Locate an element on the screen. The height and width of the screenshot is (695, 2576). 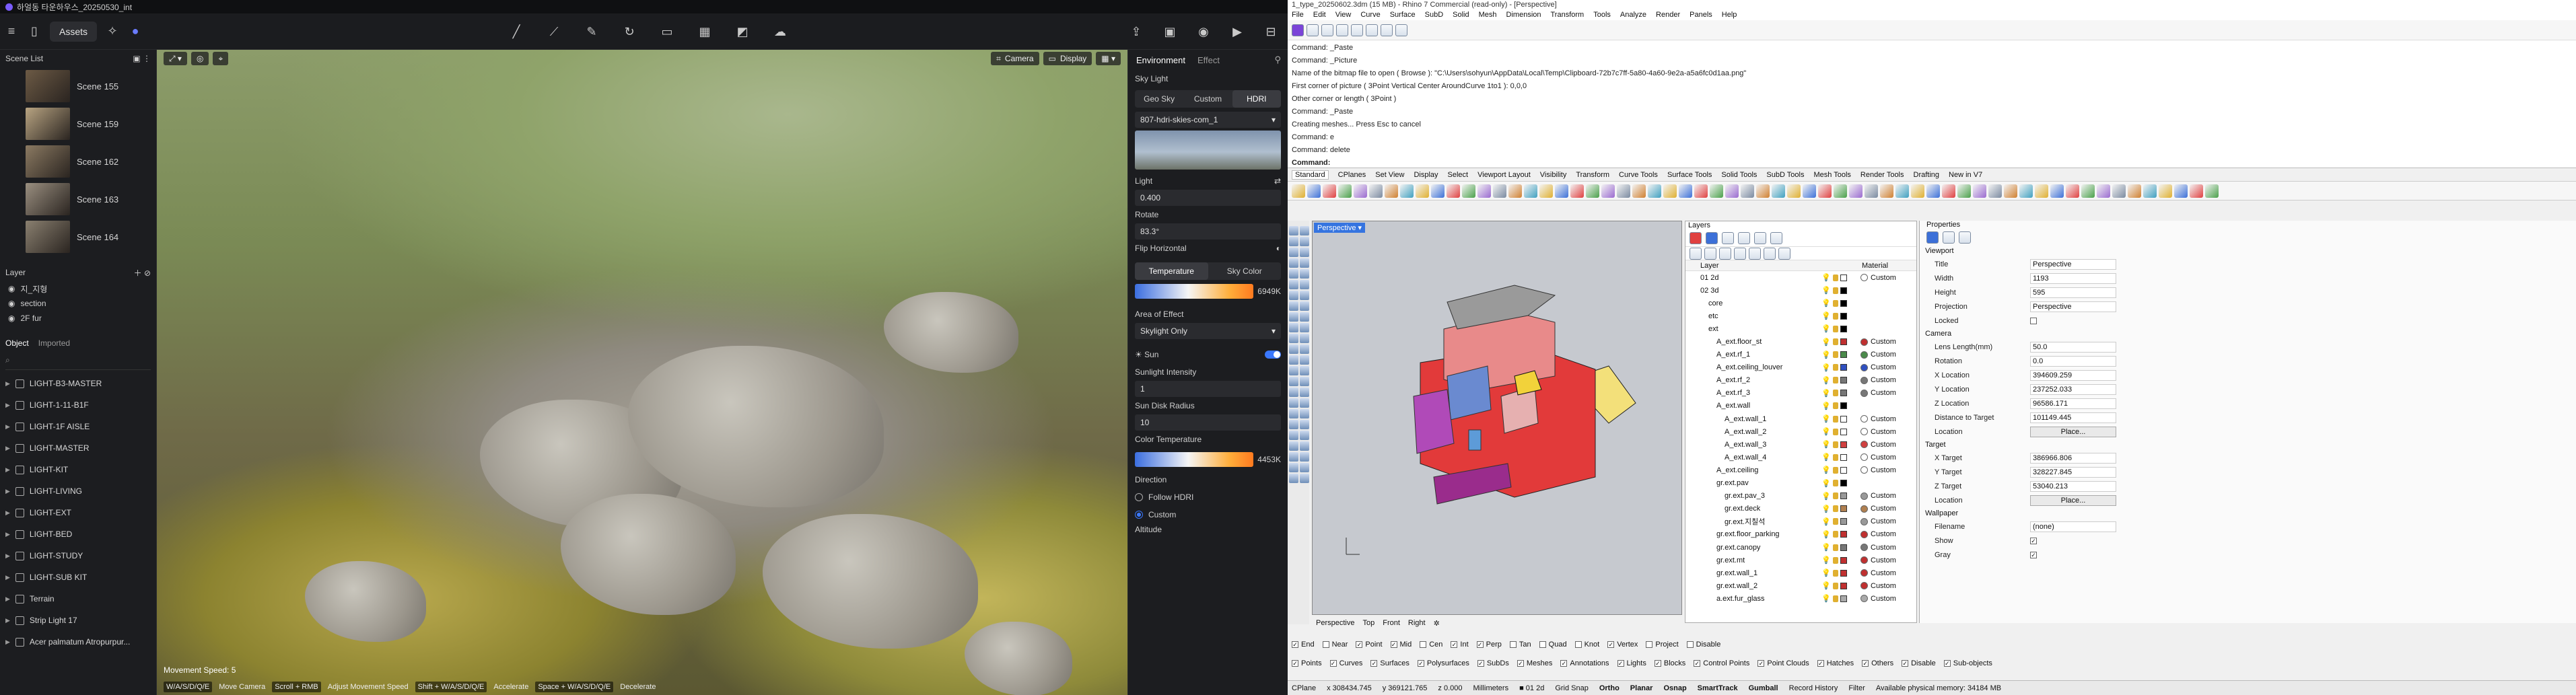
materials-tab-icon is located at coordinates (1712, 237).